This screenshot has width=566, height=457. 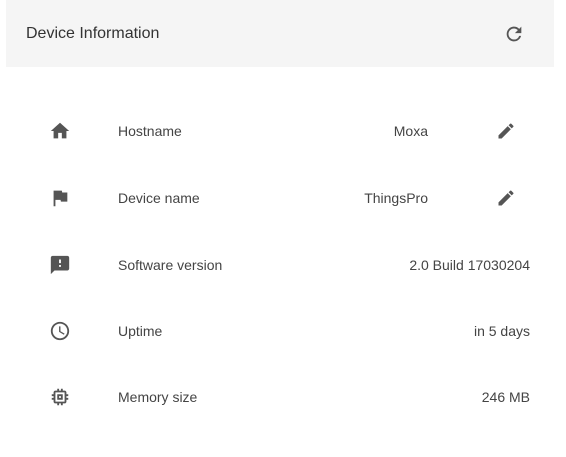 I want to click on card-header: Device Information, so click(x=280, y=33).